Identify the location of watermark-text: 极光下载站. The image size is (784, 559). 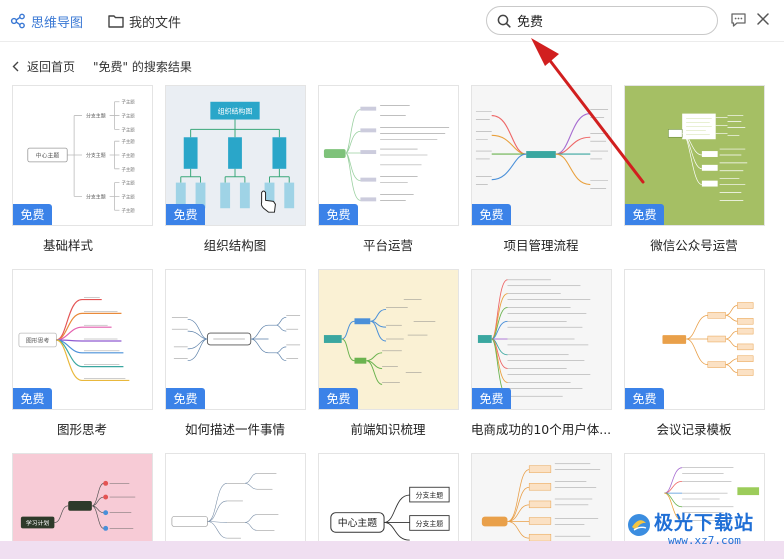
(704, 523).